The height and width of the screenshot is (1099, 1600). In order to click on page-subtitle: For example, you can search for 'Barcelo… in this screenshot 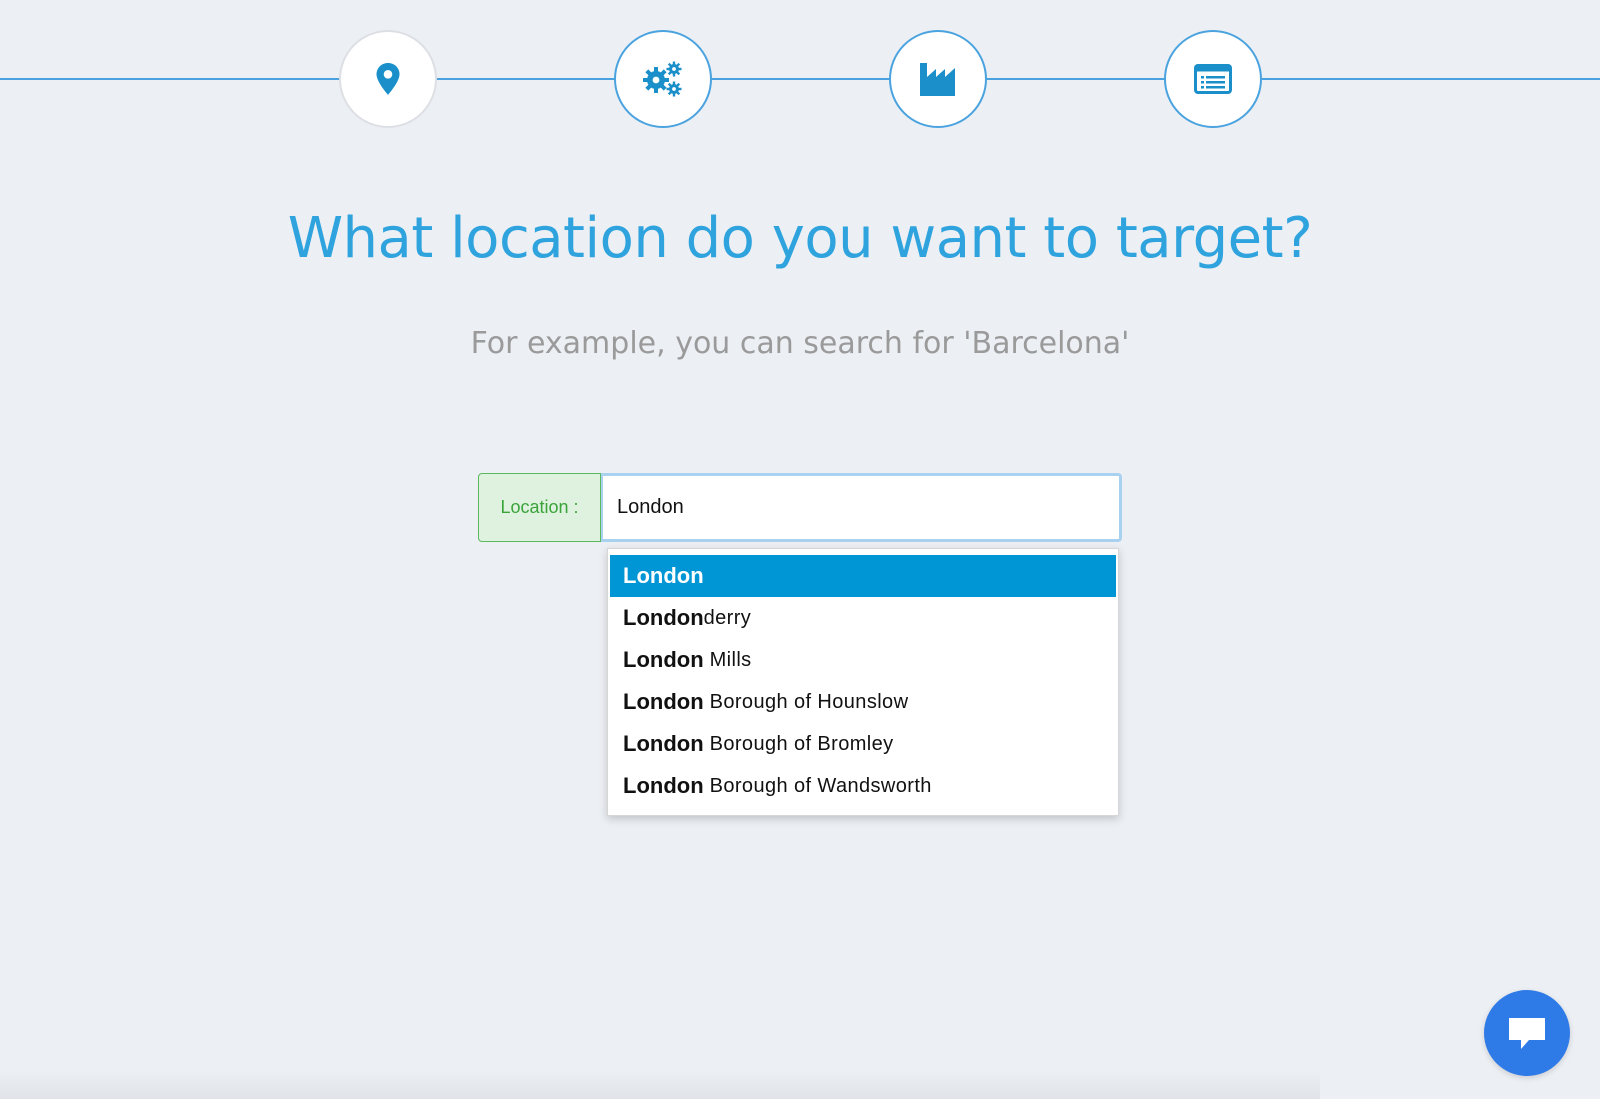, I will do `click(800, 343)`.